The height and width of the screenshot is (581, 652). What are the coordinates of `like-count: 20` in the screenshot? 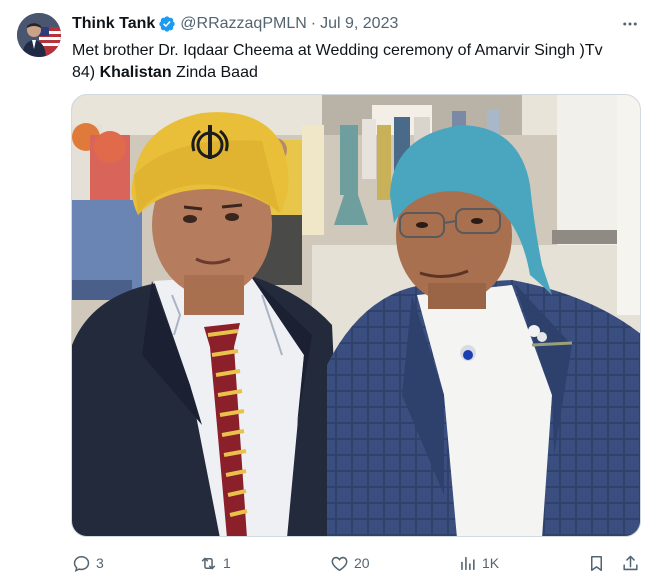 It's located at (362, 563).